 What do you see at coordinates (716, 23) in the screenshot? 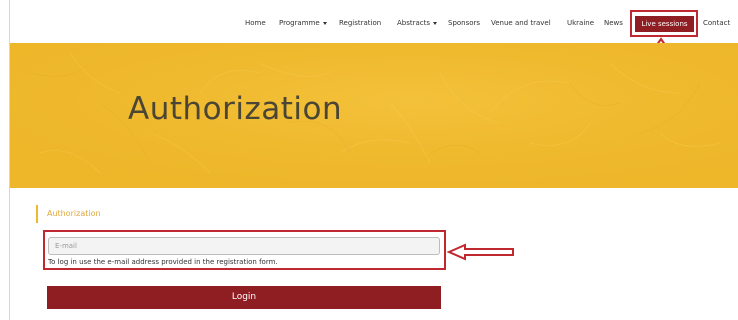
I see `nav-item-contact: Contact` at bounding box center [716, 23].